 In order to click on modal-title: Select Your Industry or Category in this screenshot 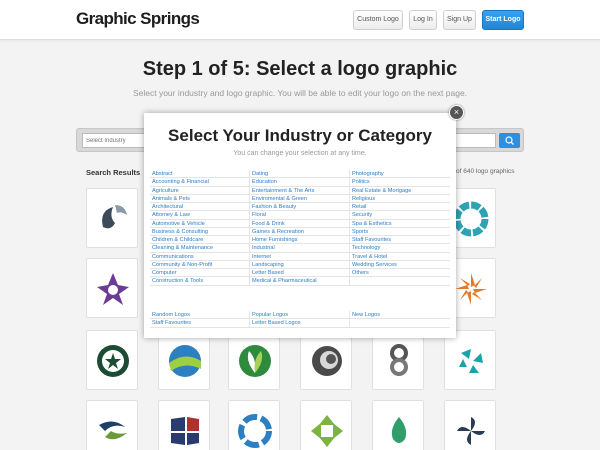, I will do `click(300, 135)`.